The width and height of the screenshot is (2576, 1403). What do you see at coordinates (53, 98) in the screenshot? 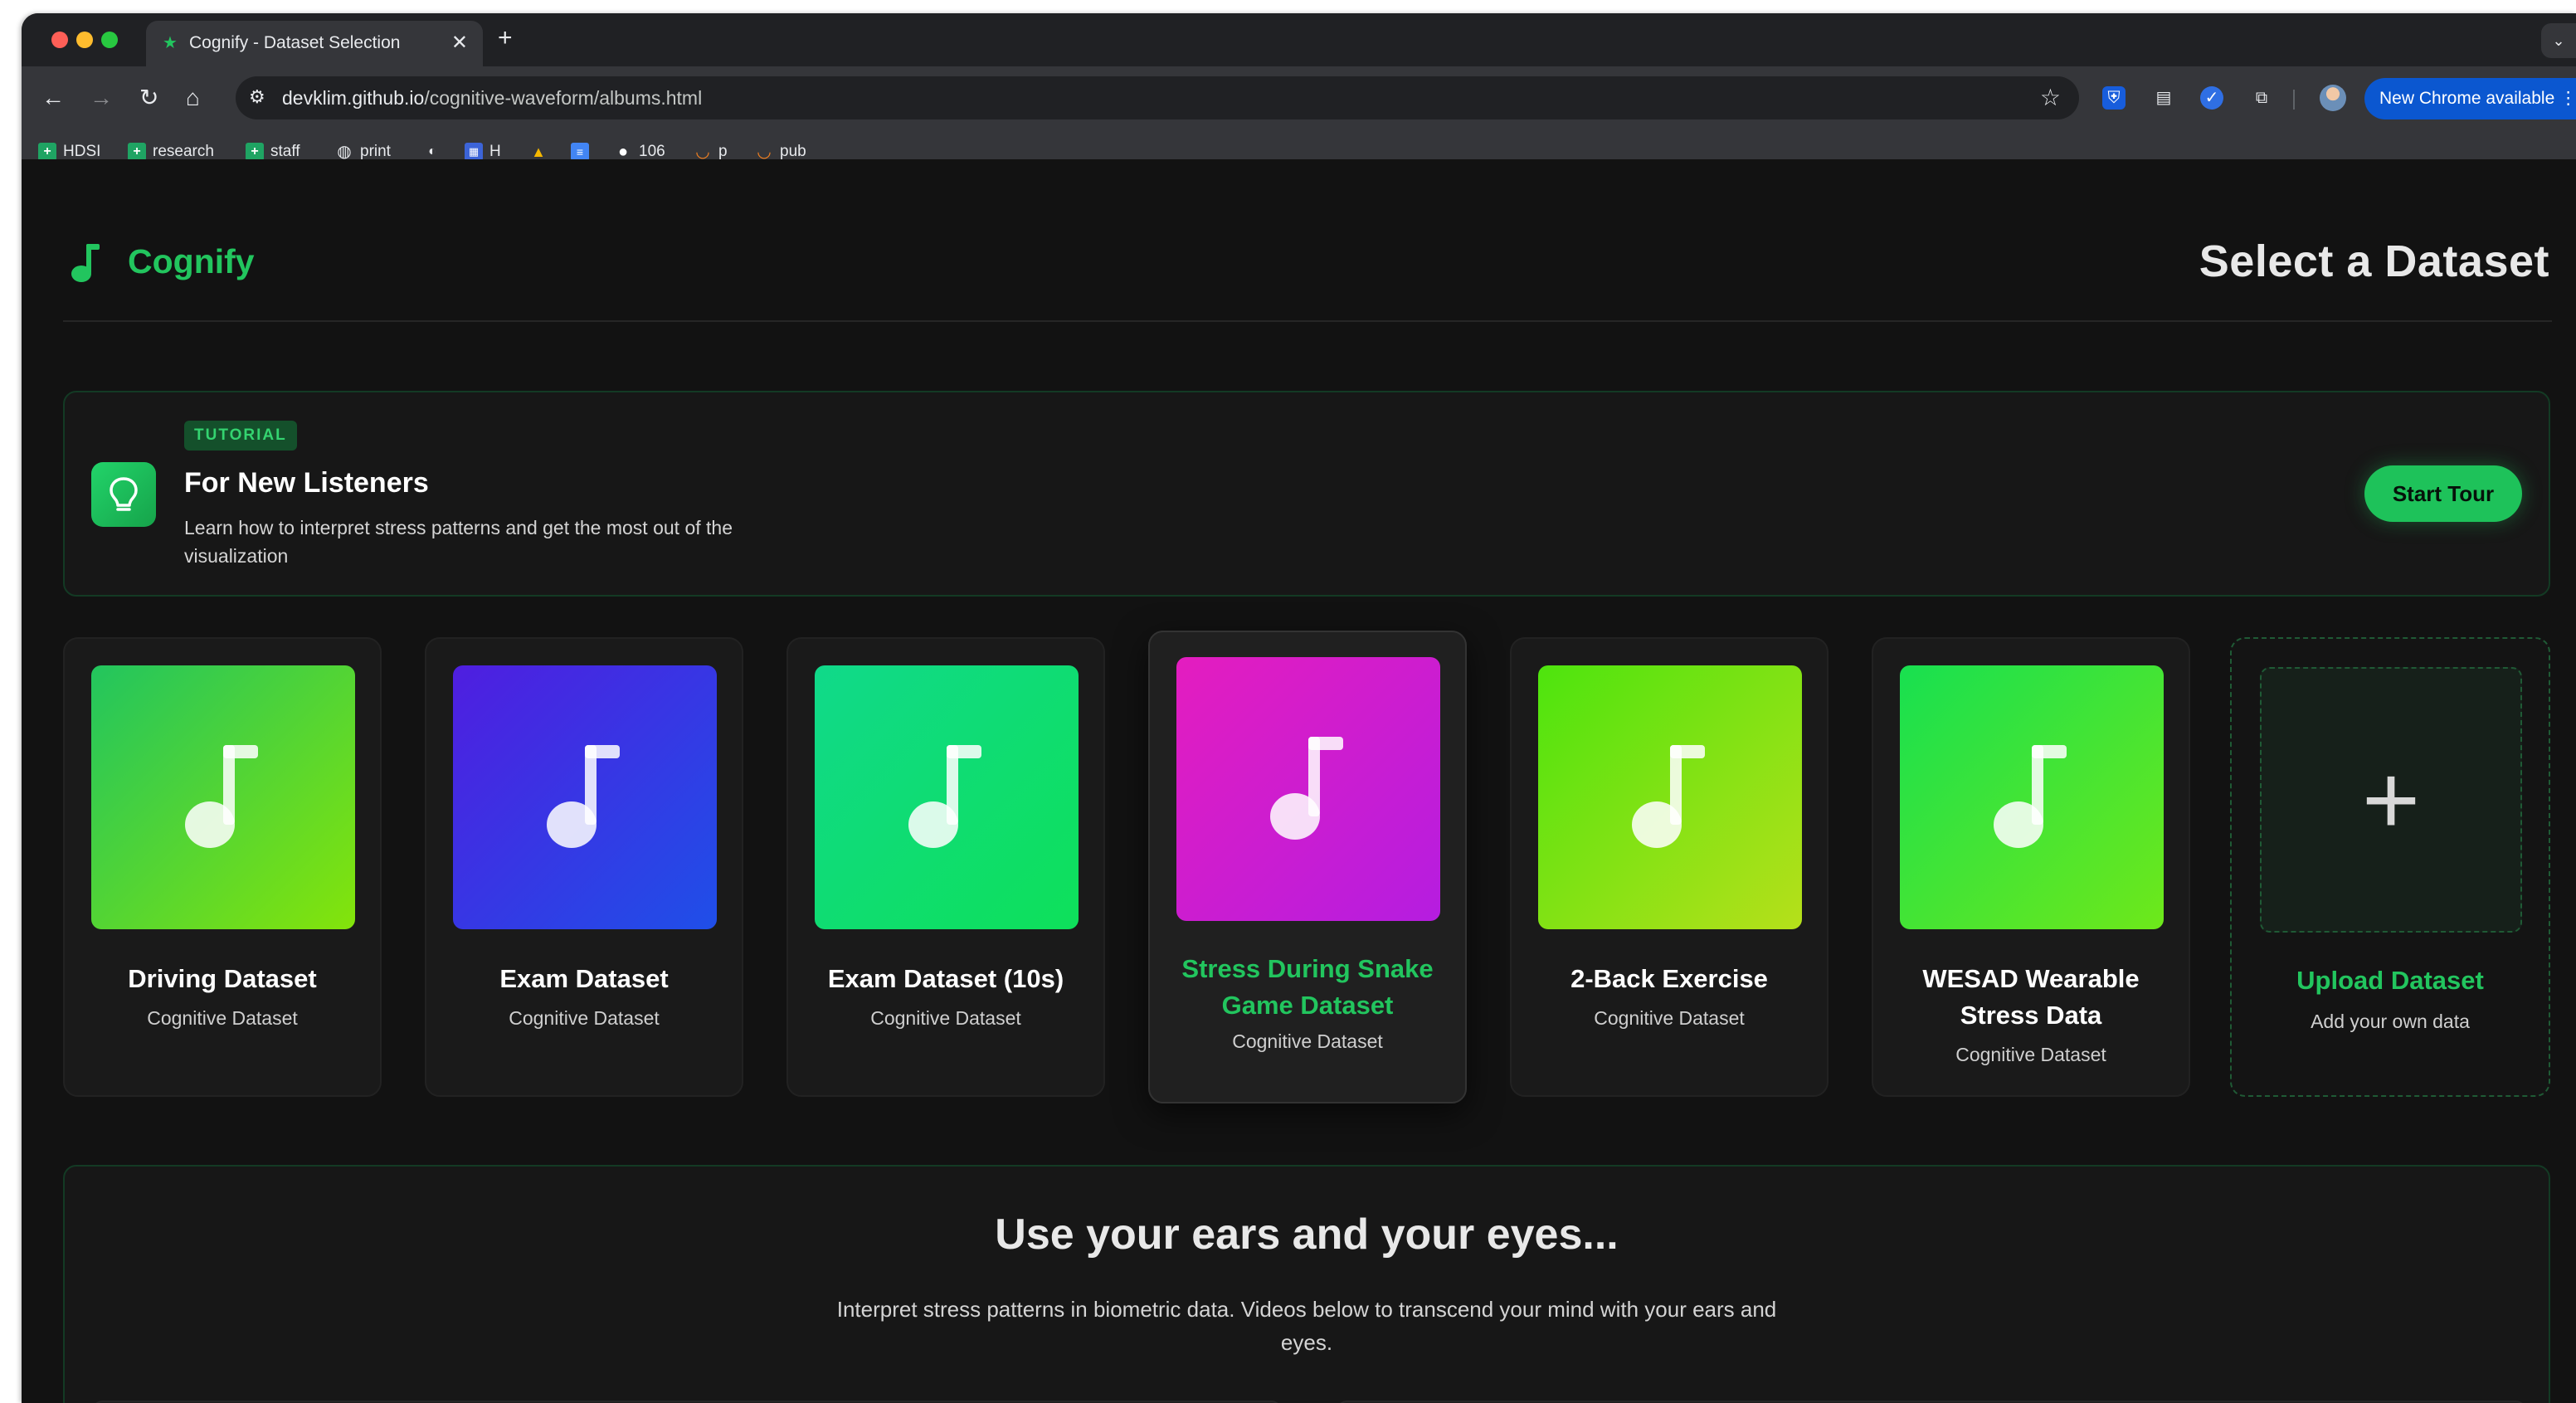
I see `back-icon: ←` at bounding box center [53, 98].